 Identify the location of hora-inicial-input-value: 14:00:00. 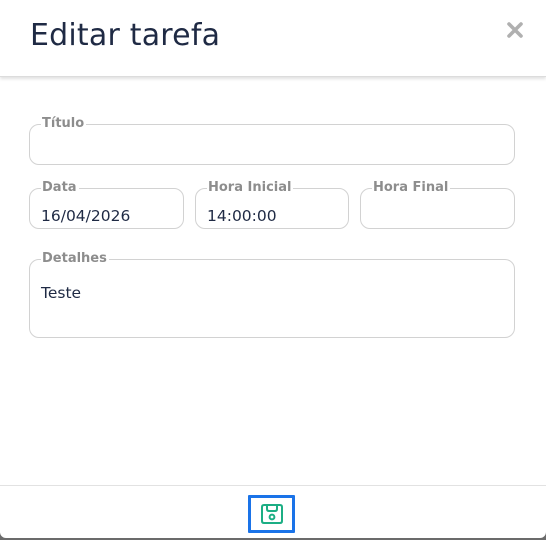
(242, 216).